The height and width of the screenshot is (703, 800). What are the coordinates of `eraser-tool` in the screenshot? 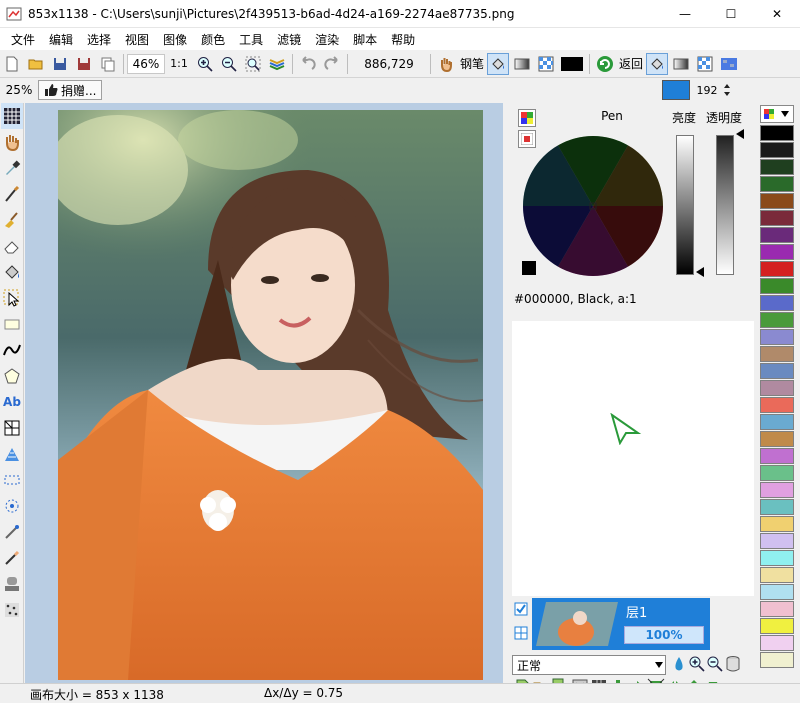 It's located at (12, 246).